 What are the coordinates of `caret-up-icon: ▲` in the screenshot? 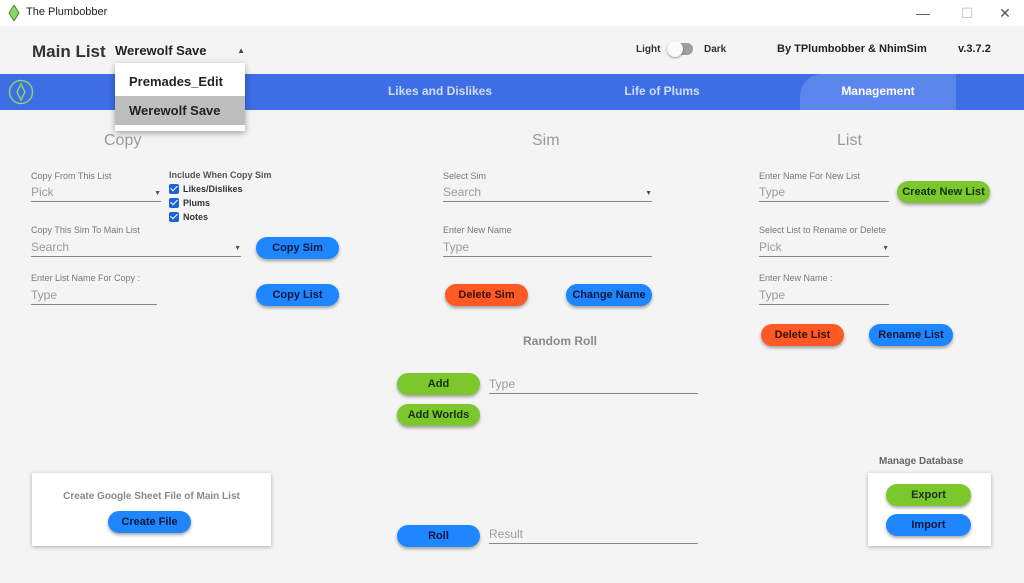 It's located at (241, 50).